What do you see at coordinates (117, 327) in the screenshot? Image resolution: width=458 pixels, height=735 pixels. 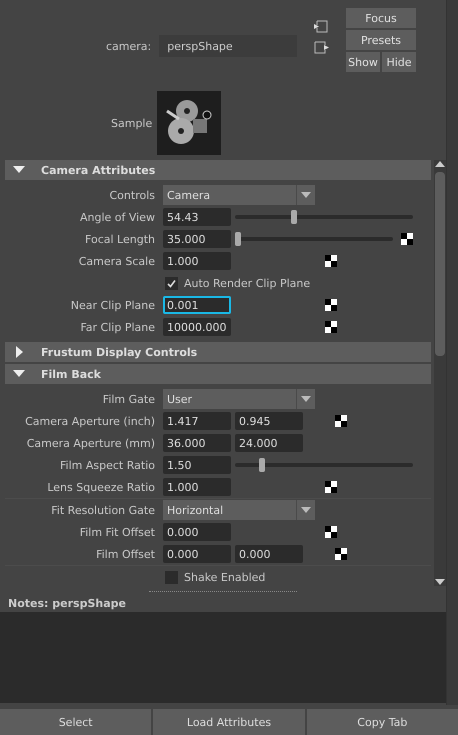 I see `field-label: Far Clip Plane` at bounding box center [117, 327].